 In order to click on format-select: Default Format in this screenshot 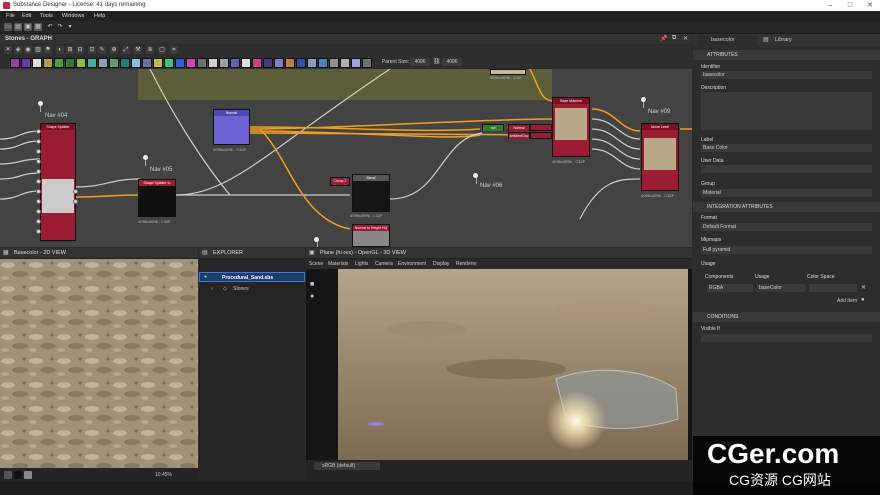, I will do `click(786, 227)`.